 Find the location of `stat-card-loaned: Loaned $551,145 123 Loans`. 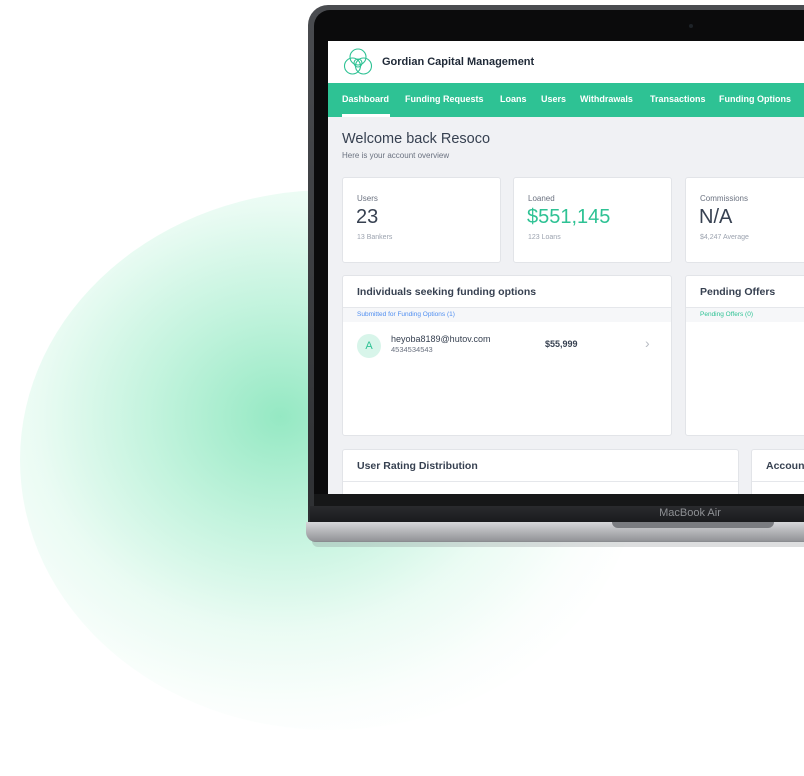

stat-card-loaned: Loaned $551,145 123 Loans is located at coordinates (592, 220).